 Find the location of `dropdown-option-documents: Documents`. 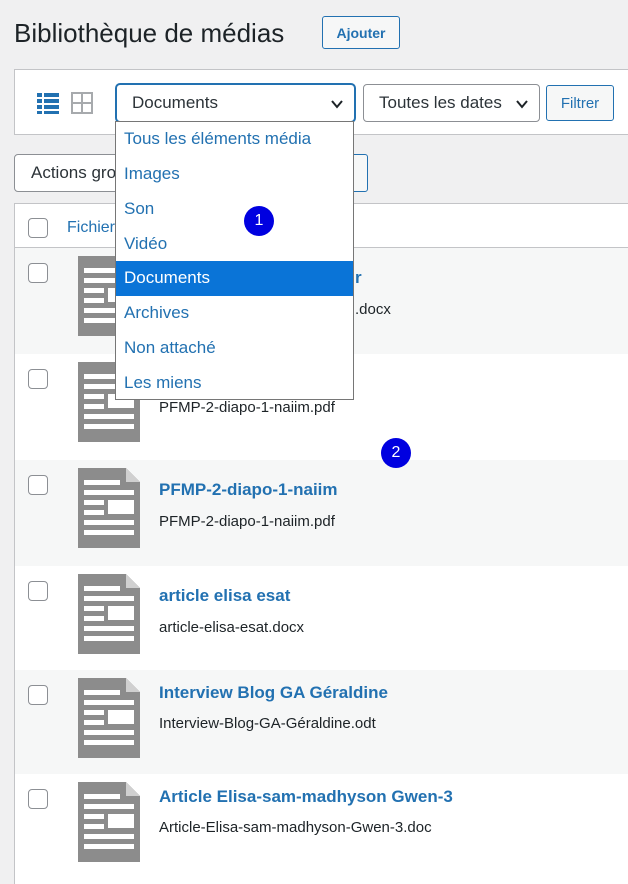

dropdown-option-documents: Documents is located at coordinates (234, 278).